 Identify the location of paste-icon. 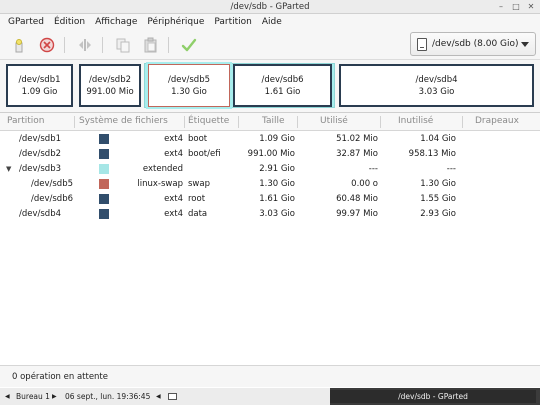
(150, 45).